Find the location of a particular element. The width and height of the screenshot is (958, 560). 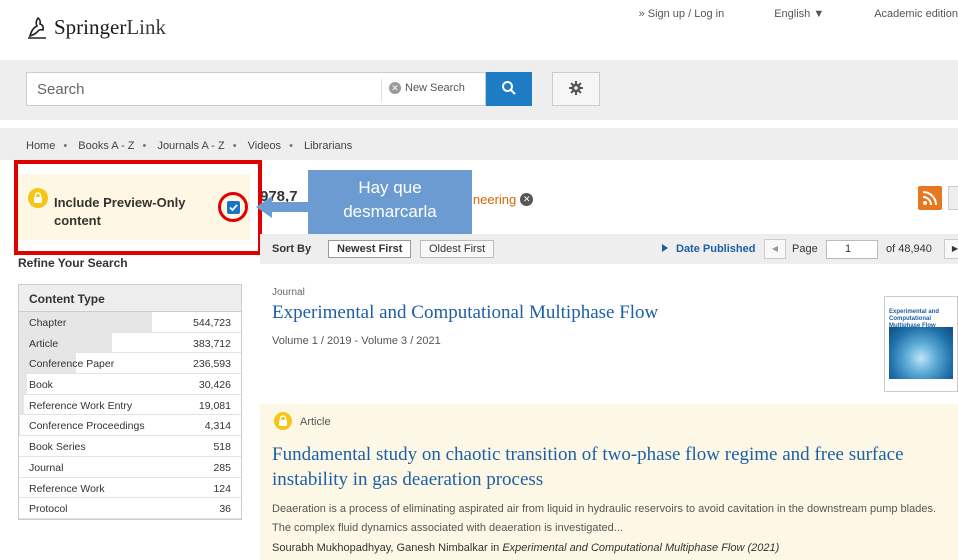

nav-librarians: Librarians is located at coordinates (328, 146).